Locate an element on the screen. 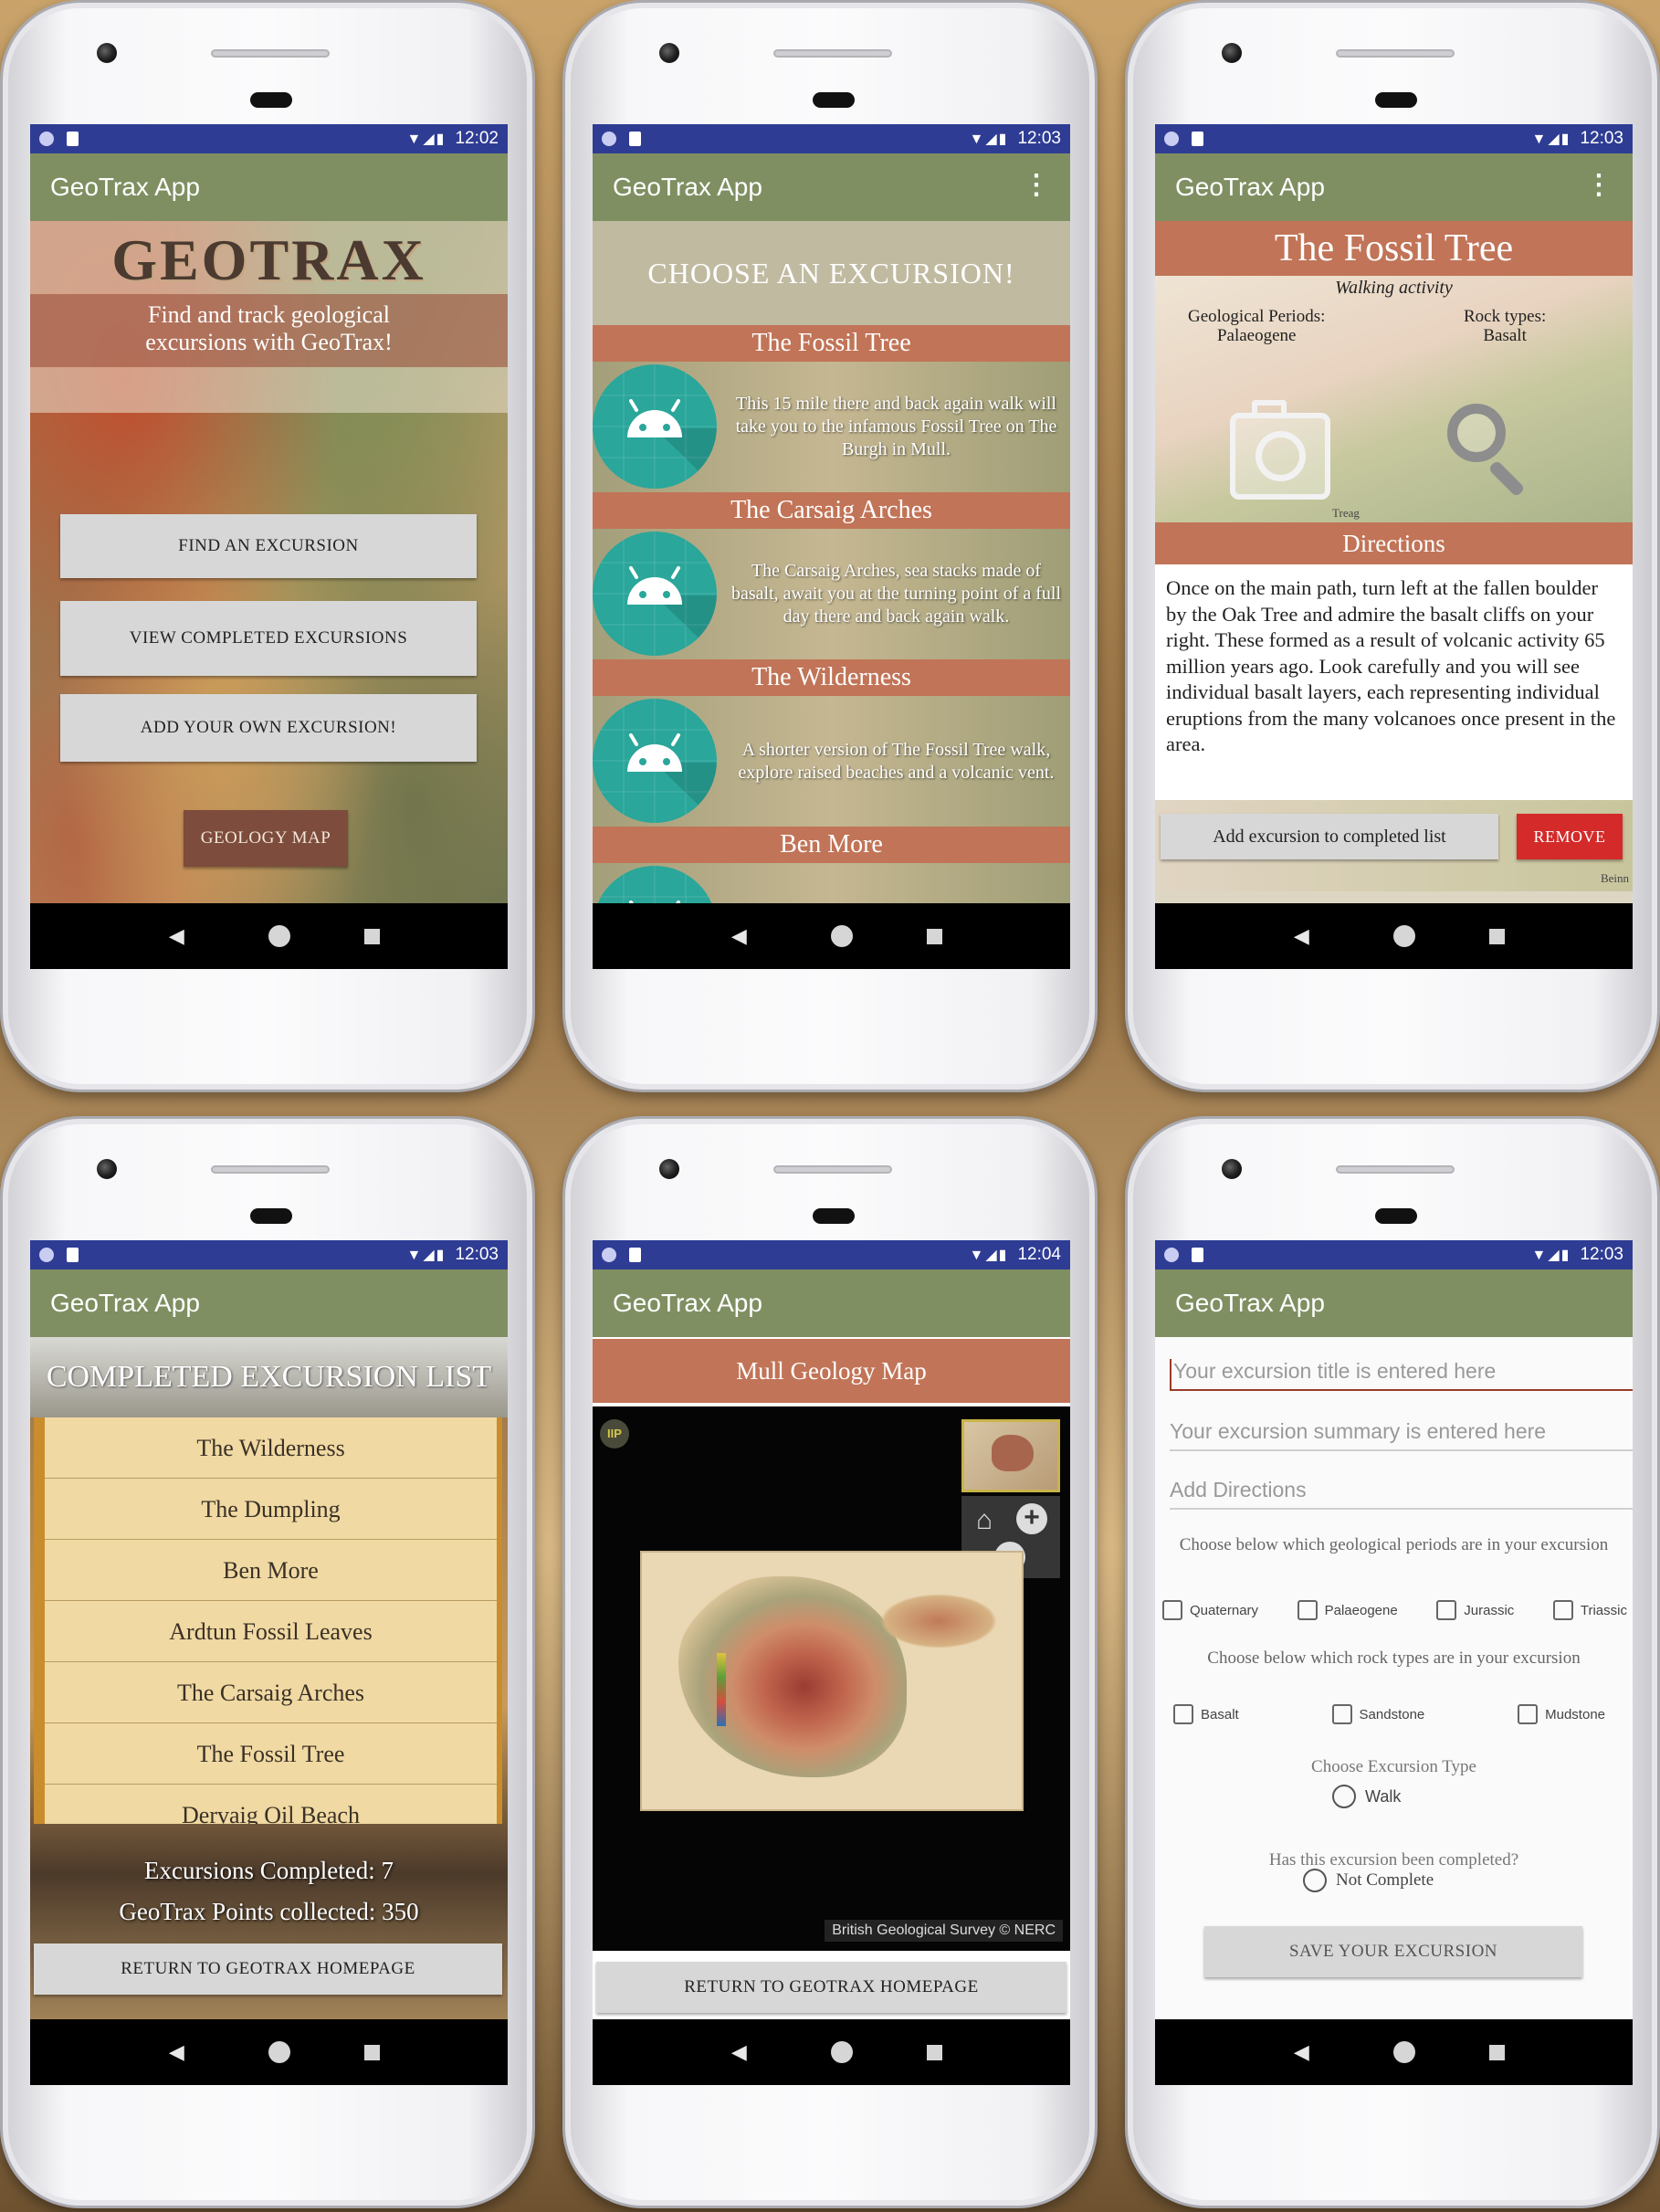 The width and height of the screenshot is (1660, 2212). directions-field: Add Directions is located at coordinates (1401, 1494).